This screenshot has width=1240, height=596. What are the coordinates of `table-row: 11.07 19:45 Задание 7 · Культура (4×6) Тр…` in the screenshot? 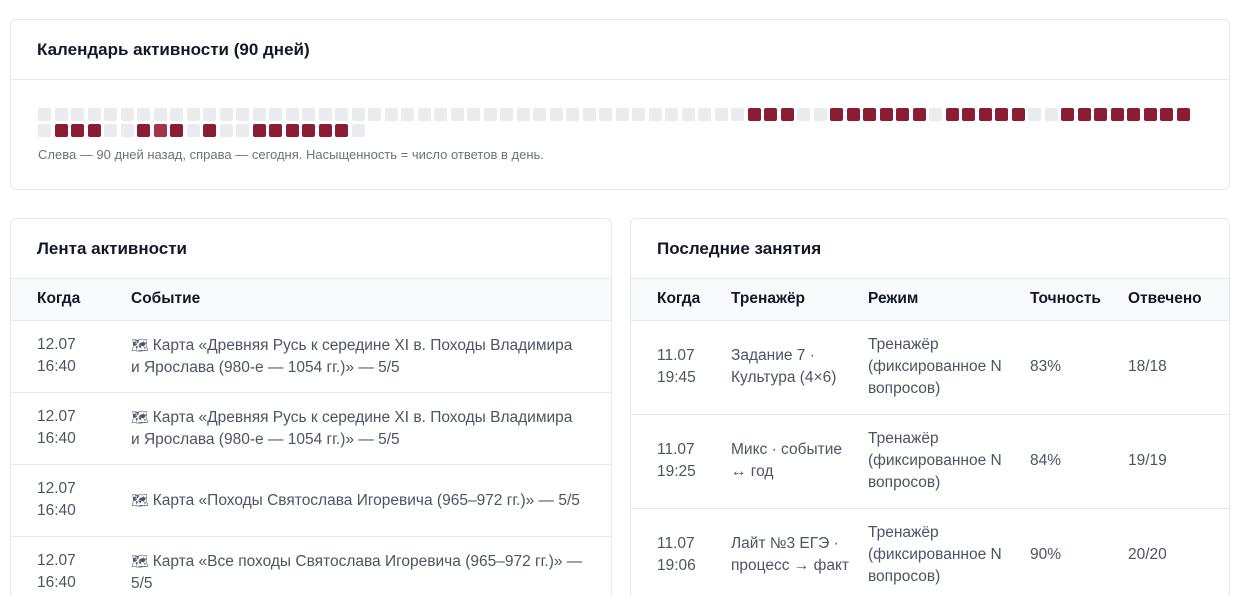 It's located at (930, 367).